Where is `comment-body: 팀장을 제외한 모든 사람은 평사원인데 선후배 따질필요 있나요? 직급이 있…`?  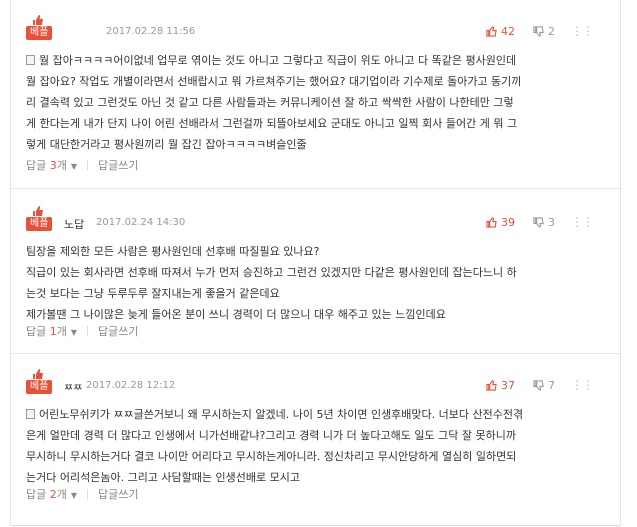 comment-body: 팀장을 제외한 모든 사람은 평사원인데 선후배 따질필요 있나요? 직급이 있… is located at coordinates (316, 283).